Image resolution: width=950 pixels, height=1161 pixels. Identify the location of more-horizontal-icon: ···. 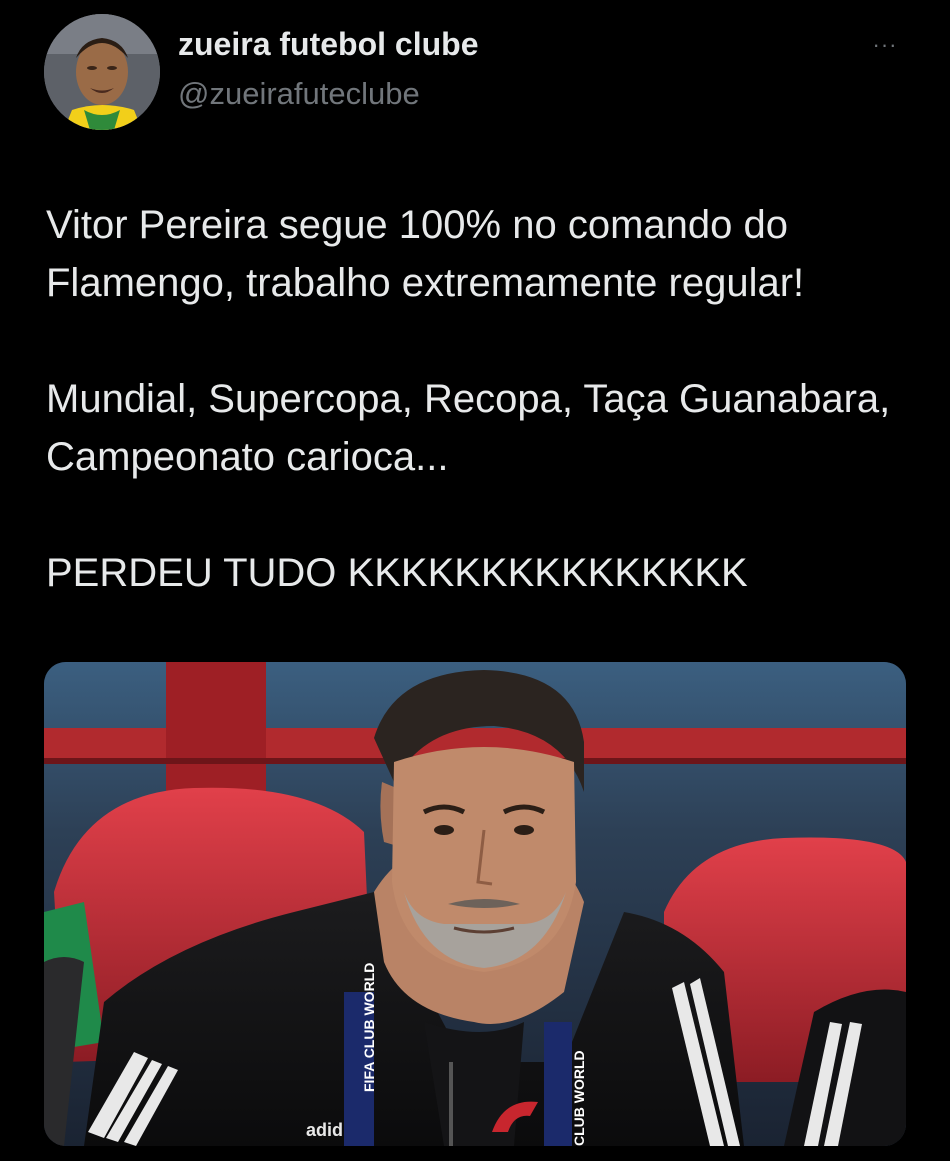
(885, 44).